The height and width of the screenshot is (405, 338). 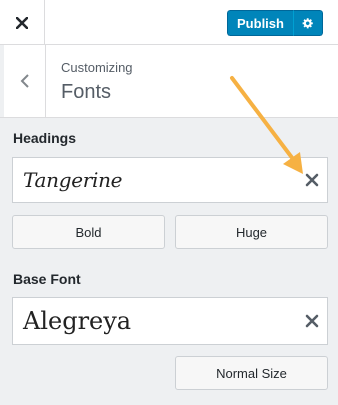 I want to click on base-font-label: Base Font, so click(x=47, y=279).